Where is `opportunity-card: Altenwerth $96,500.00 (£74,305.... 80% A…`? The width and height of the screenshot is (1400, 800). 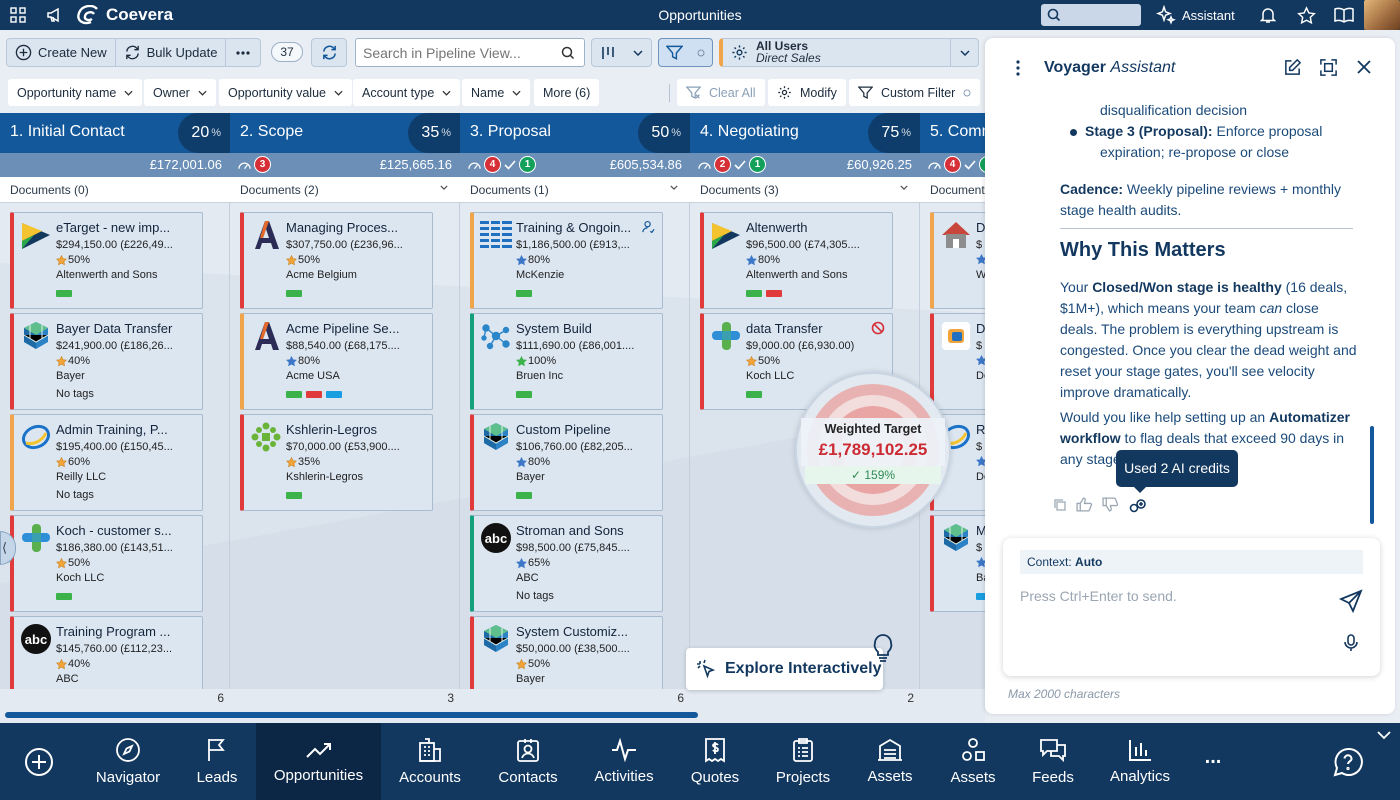
opportunity-card: Altenwerth $96,500.00 (£74,305.... 80% A… is located at coordinates (796, 260).